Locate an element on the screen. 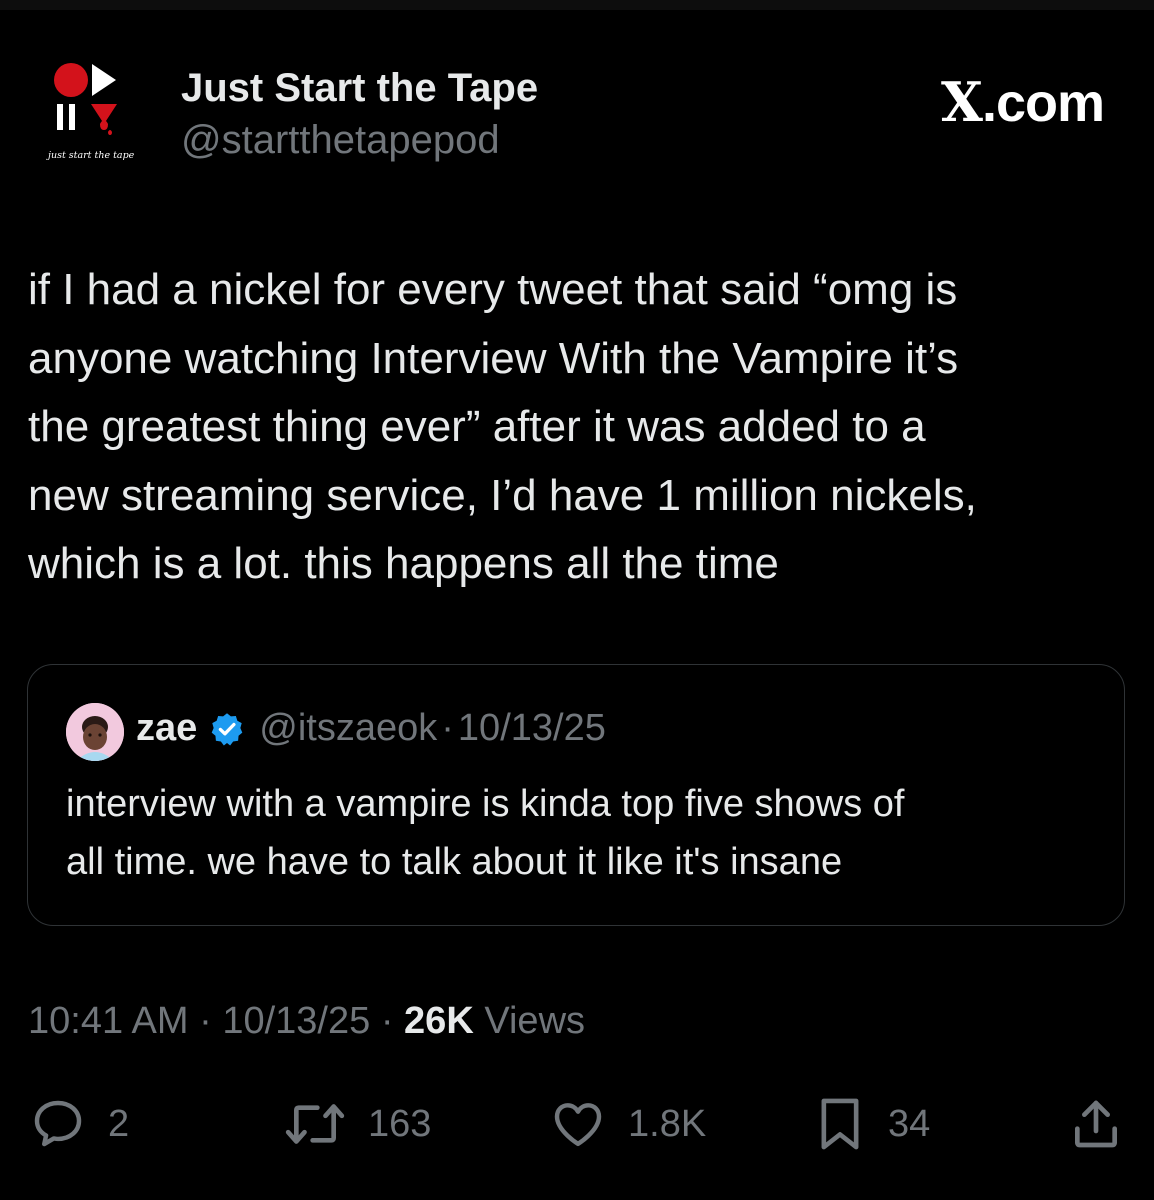 The image size is (1154, 1200). tweet-date: 10/13/25 is located at coordinates (296, 1021).